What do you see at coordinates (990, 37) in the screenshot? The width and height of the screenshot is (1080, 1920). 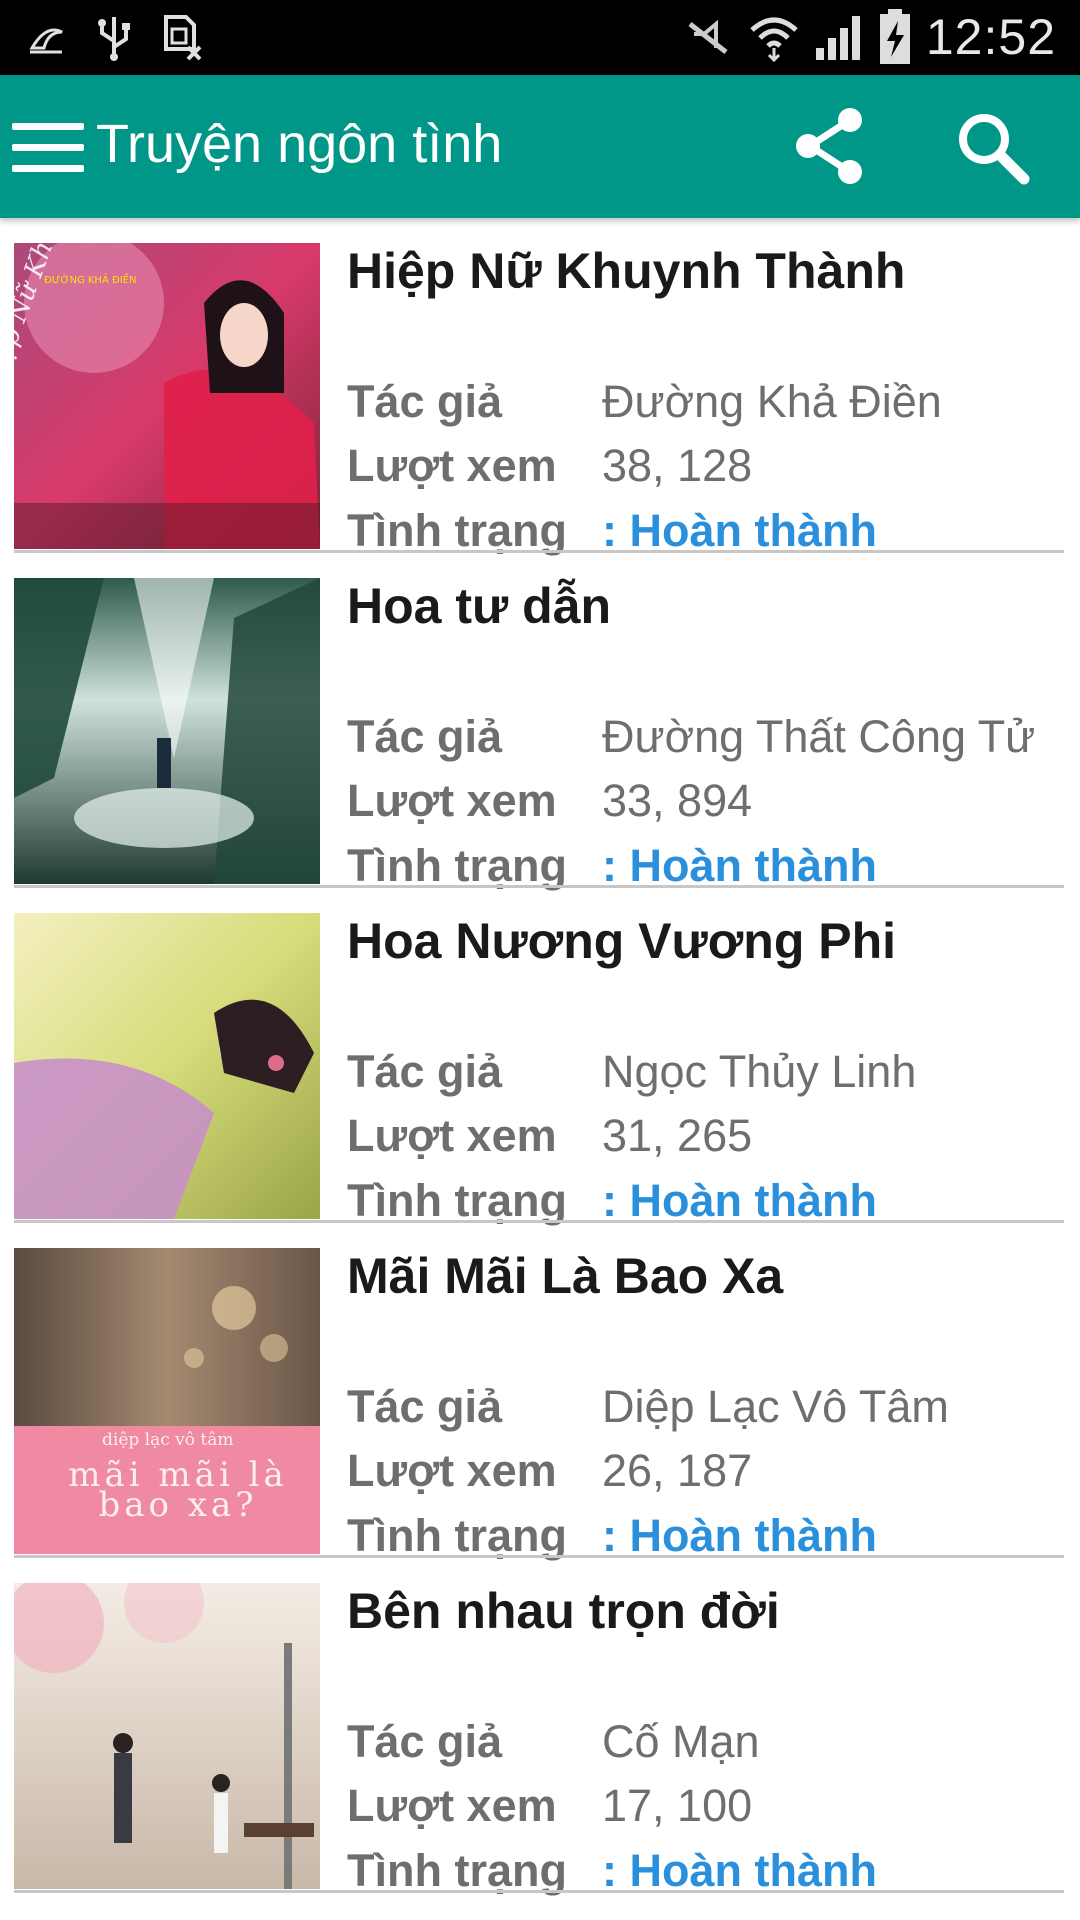 I see `clock: 12:52` at bounding box center [990, 37].